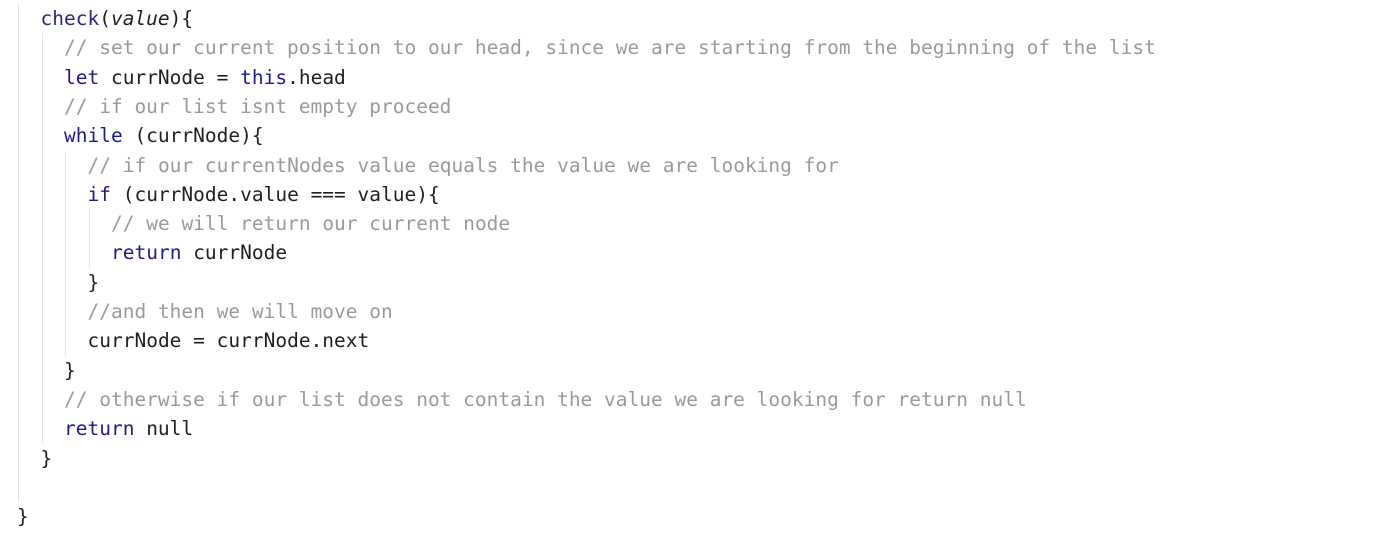  I want to click on code-line: // if our list isnt empty proceed, so click(257, 106).